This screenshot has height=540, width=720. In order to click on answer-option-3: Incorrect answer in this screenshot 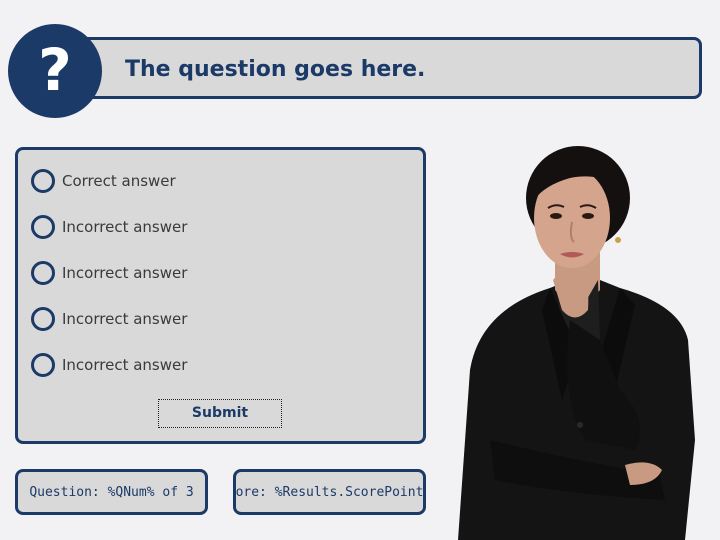, I will do `click(109, 273)`.